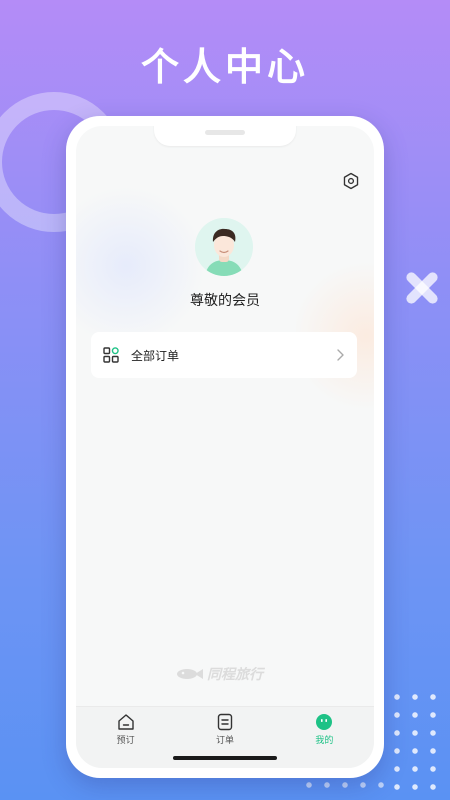 Image resolution: width=450 pixels, height=800 pixels. What do you see at coordinates (224, 355) in the screenshot?
I see `all-orders-entry: 全部订单` at bounding box center [224, 355].